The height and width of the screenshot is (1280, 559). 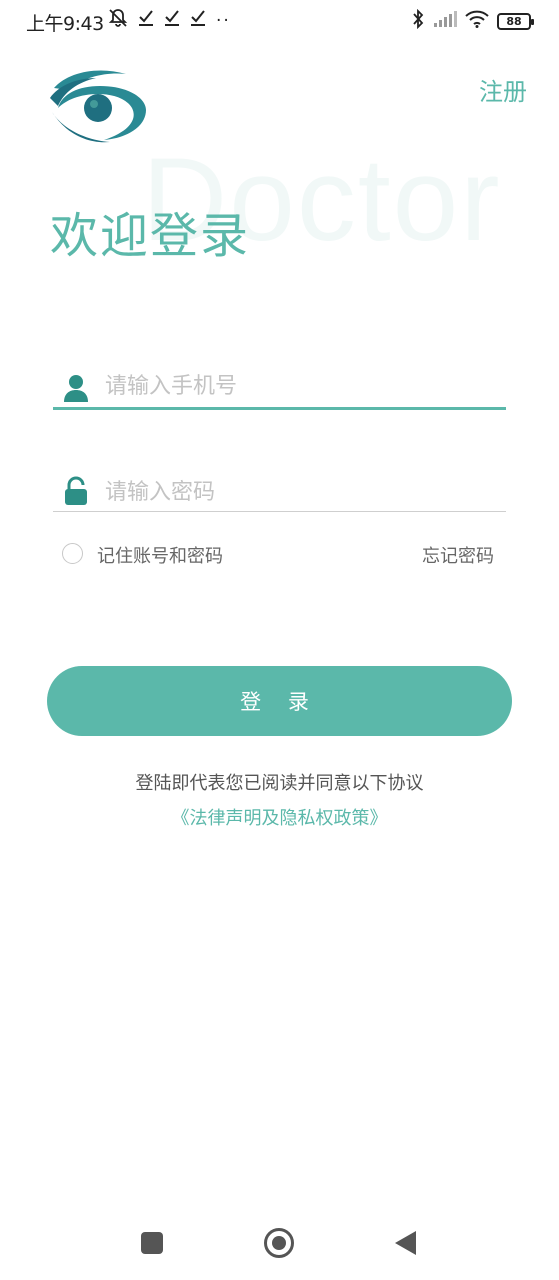 I want to click on password-input, so click(x=300, y=492).